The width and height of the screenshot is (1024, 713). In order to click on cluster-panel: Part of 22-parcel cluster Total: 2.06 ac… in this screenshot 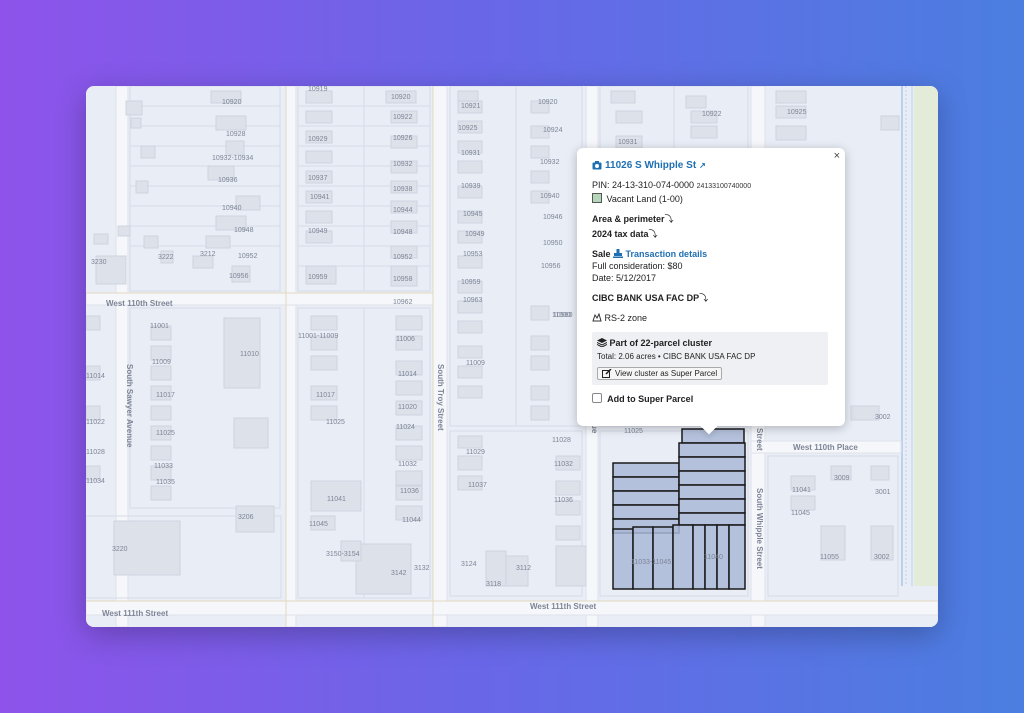, I will do `click(710, 358)`.